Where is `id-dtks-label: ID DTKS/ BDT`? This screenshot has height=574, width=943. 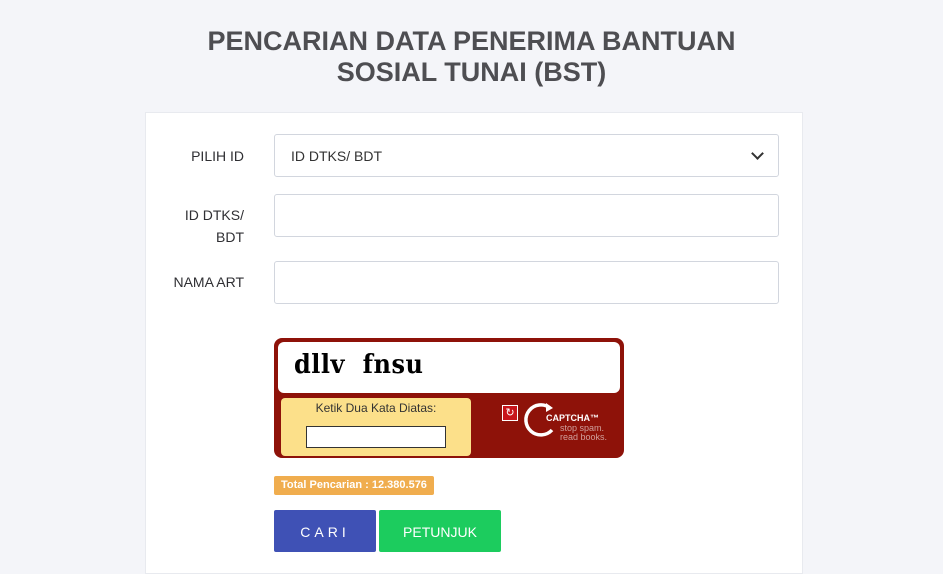 id-dtks-label: ID DTKS/ BDT is located at coordinates (195, 226).